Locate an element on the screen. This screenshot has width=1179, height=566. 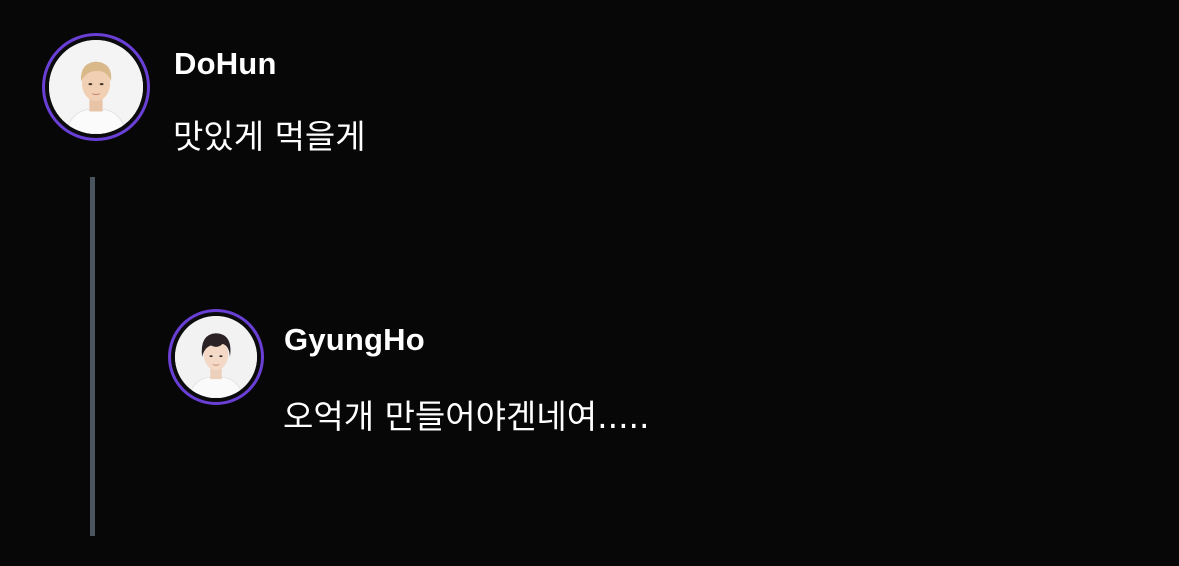
comment-username: DoHun is located at coordinates (225, 64).